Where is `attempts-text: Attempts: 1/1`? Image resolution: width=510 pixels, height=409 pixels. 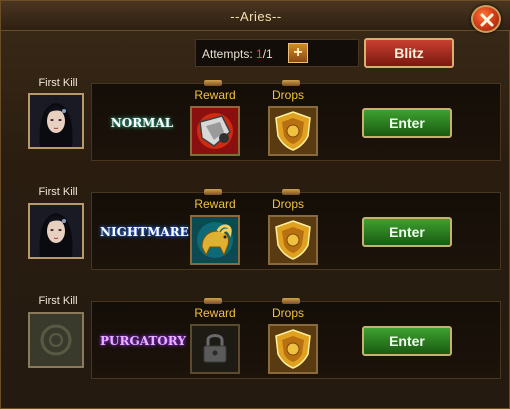
attempts-text: Attempts: 1/1 is located at coordinates (237, 54).